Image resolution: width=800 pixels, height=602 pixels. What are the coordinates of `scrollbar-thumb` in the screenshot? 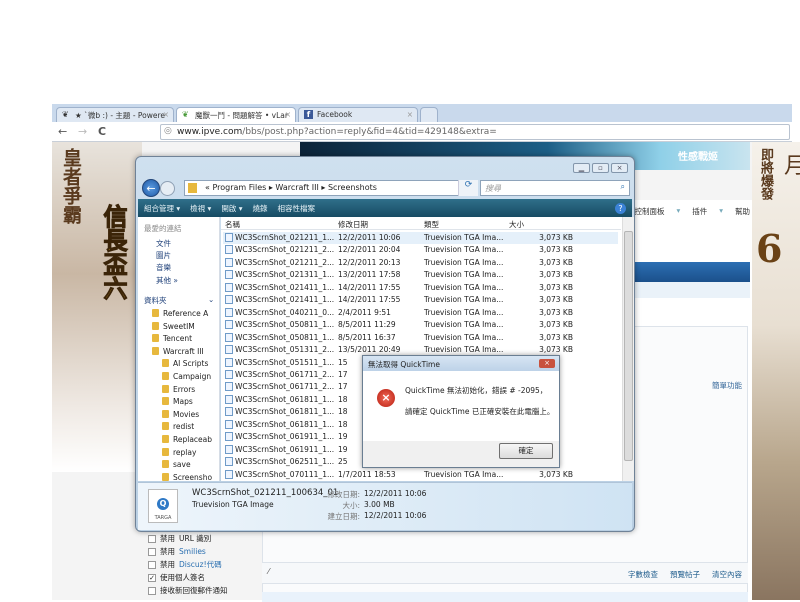 It's located at (628, 346).